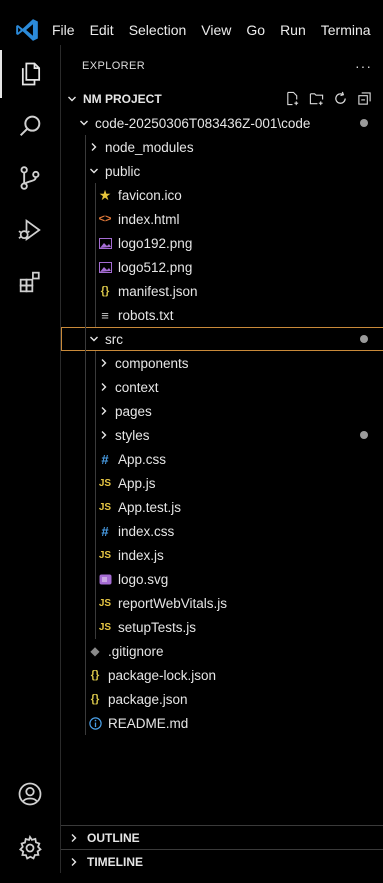 This screenshot has height=883, width=383. I want to click on file-gitignore: ◆ .gitignore, so click(222, 651).